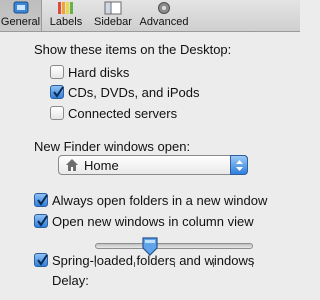  Describe the element at coordinates (123, 113) in the screenshot. I see `connected-servers-label: Connected servers` at that location.